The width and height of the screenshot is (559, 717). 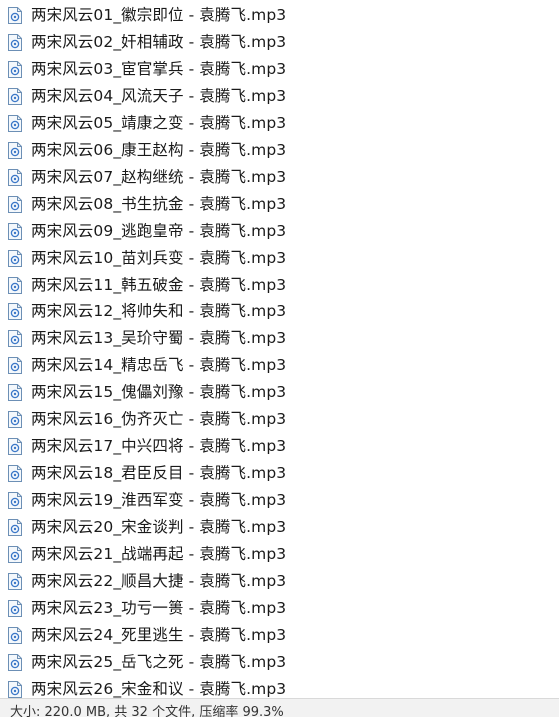 I want to click on file-name: 两宋风云15_傀儡刘豫 - 袁腾飞.mp3, so click(x=159, y=392).